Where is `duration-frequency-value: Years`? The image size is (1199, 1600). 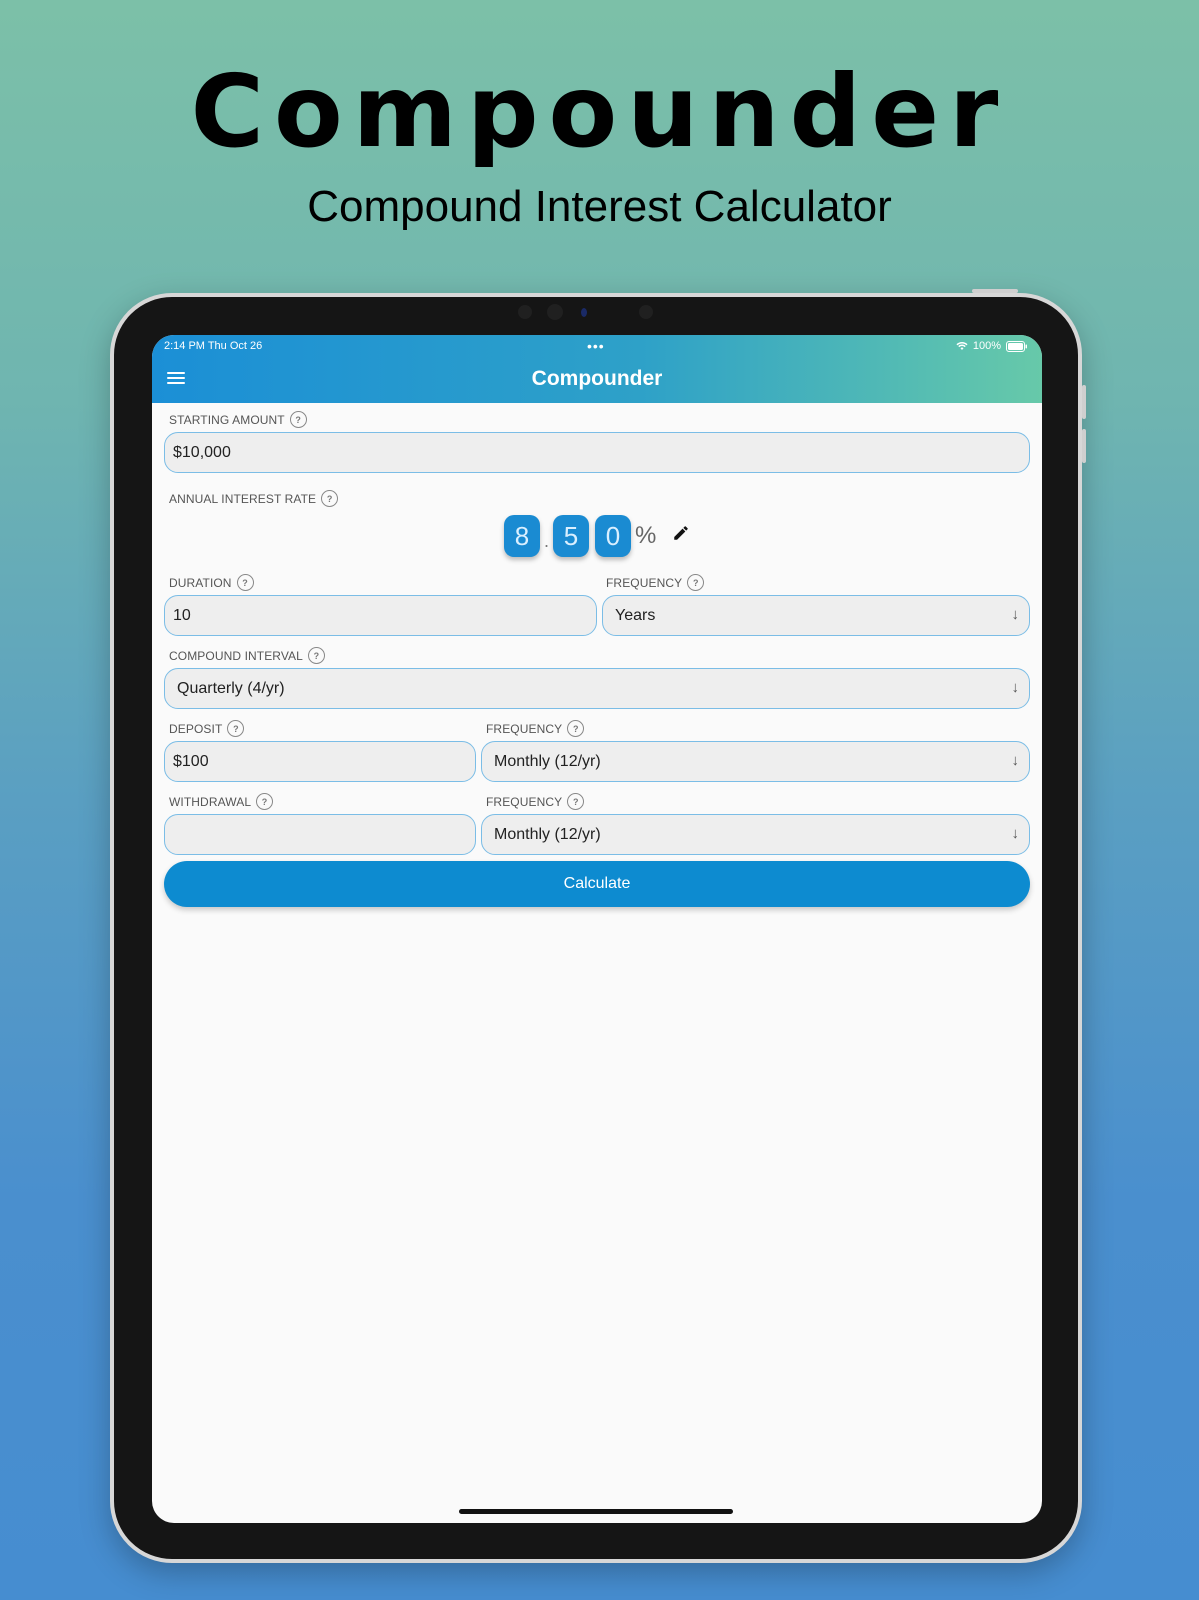
duration-frequency-value: Years is located at coordinates (635, 615).